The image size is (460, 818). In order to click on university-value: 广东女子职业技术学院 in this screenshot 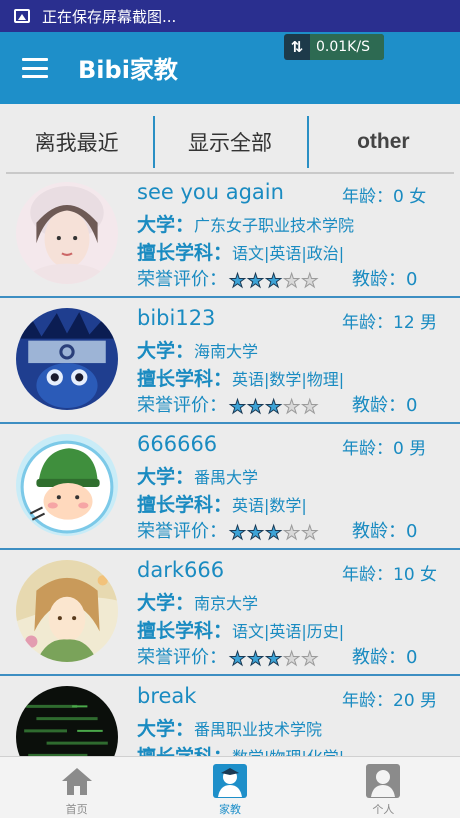, I will do `click(274, 225)`.